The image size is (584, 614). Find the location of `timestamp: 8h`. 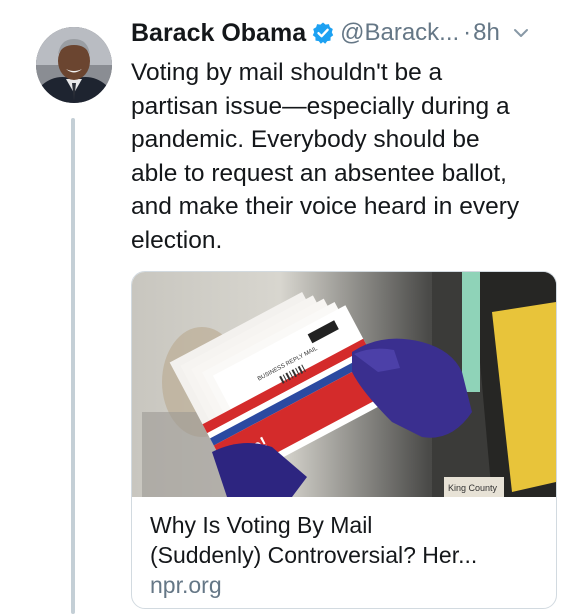

timestamp: 8h is located at coordinates (486, 33).